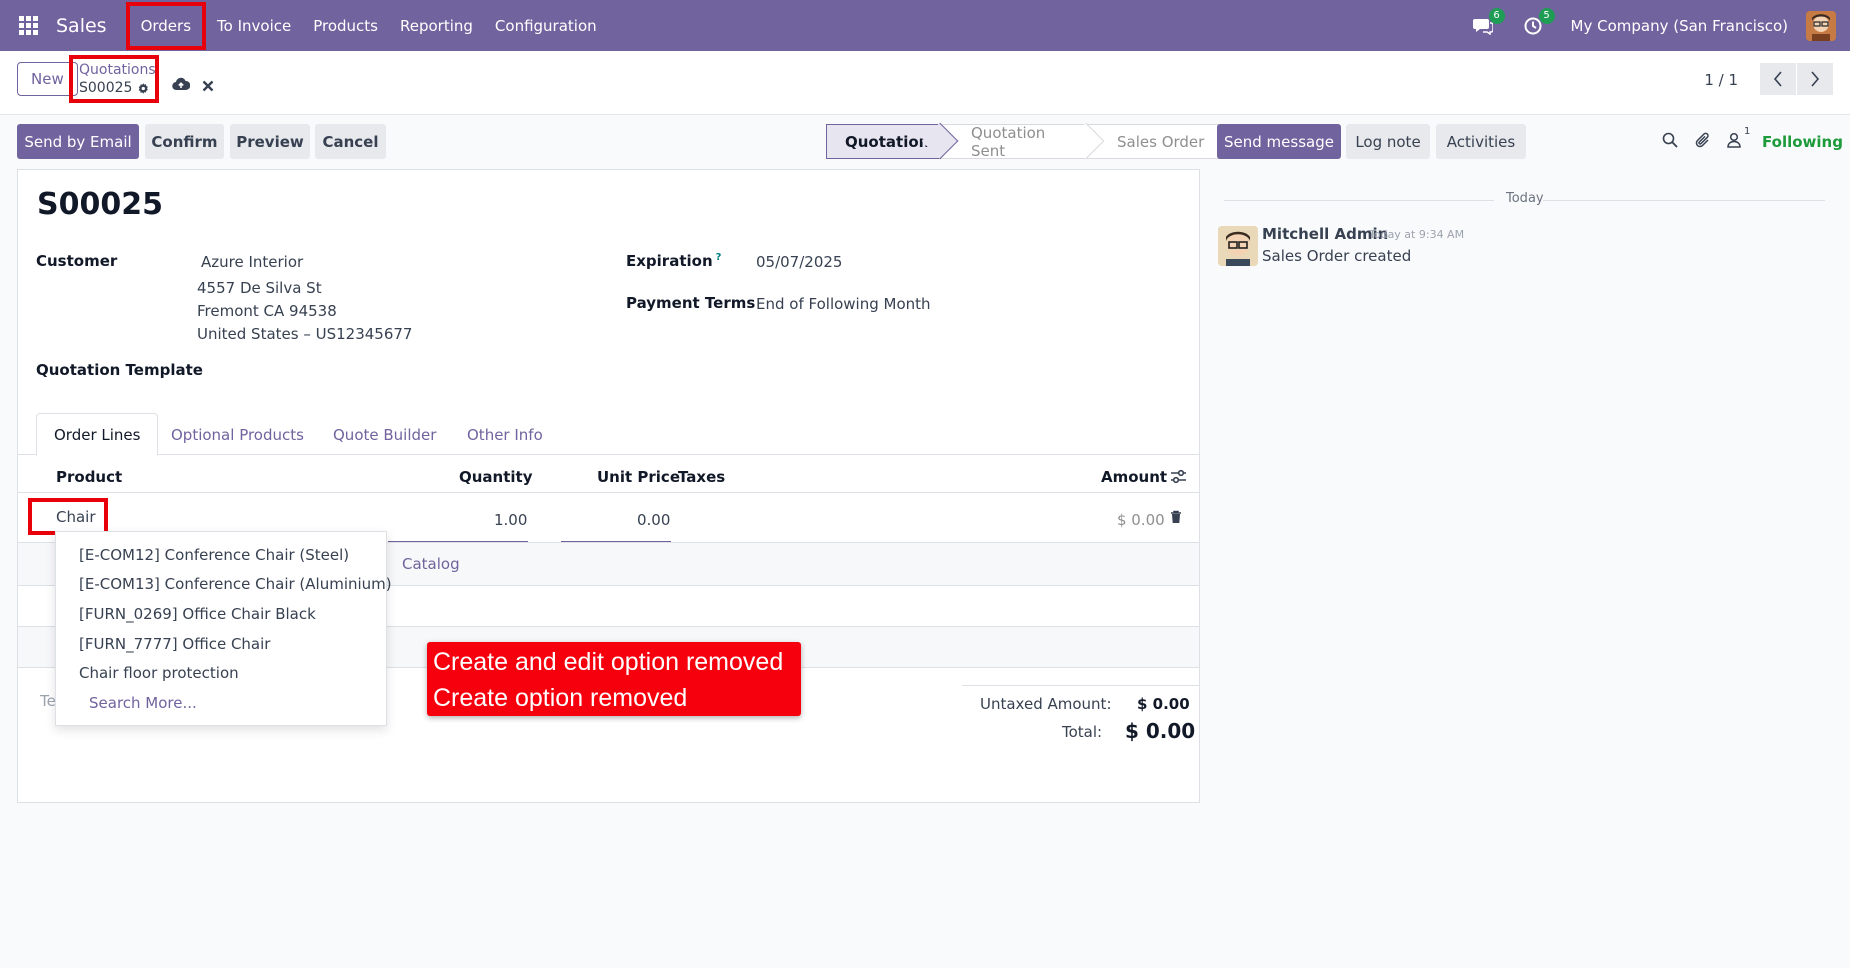 Image resolution: width=1850 pixels, height=968 pixels. What do you see at coordinates (496, 477) in the screenshot?
I see `column-quantity: Quantity` at bounding box center [496, 477].